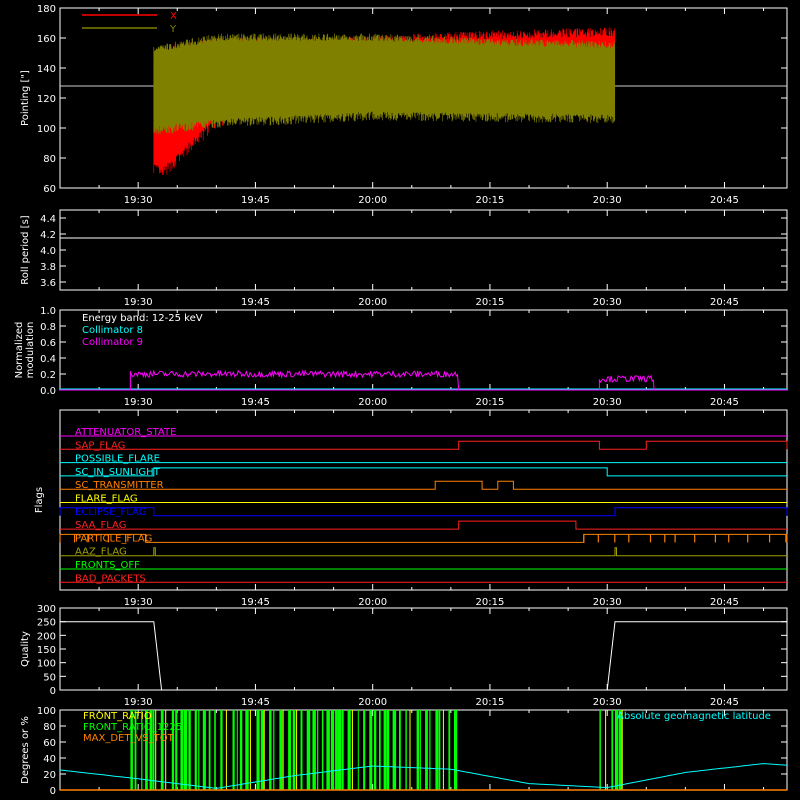 Image resolution: width=800 pixels, height=800 pixels. What do you see at coordinates (39, 500) in the screenshot?
I see `y-axis-label: Flags` at bounding box center [39, 500].